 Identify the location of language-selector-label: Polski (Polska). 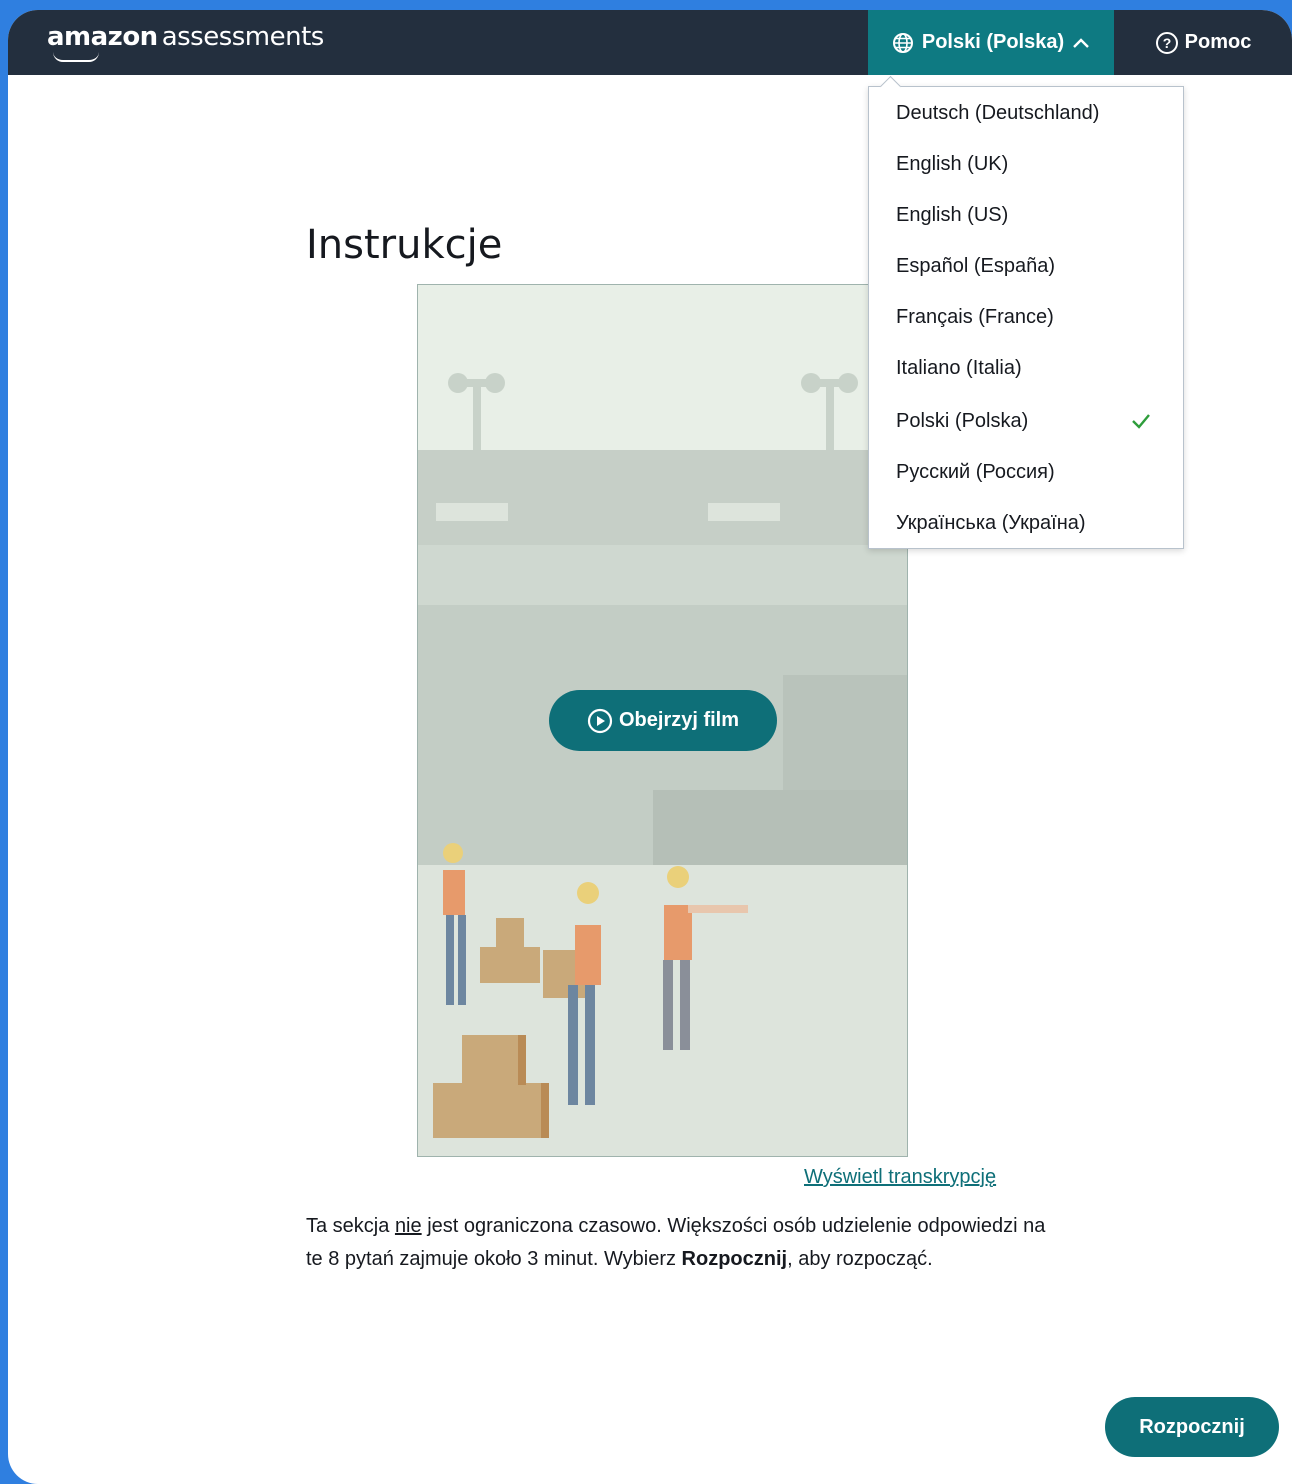
(993, 42).